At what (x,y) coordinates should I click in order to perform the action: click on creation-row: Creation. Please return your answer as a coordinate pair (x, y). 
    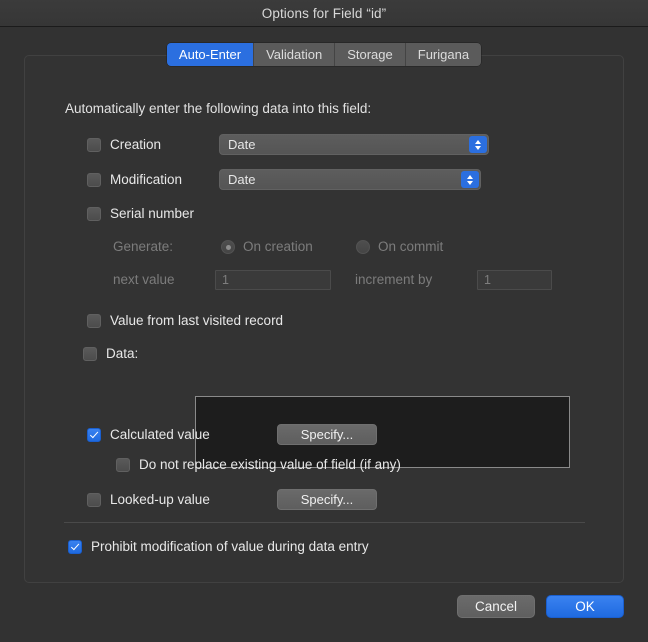
    Looking at the image, I should click on (124, 144).